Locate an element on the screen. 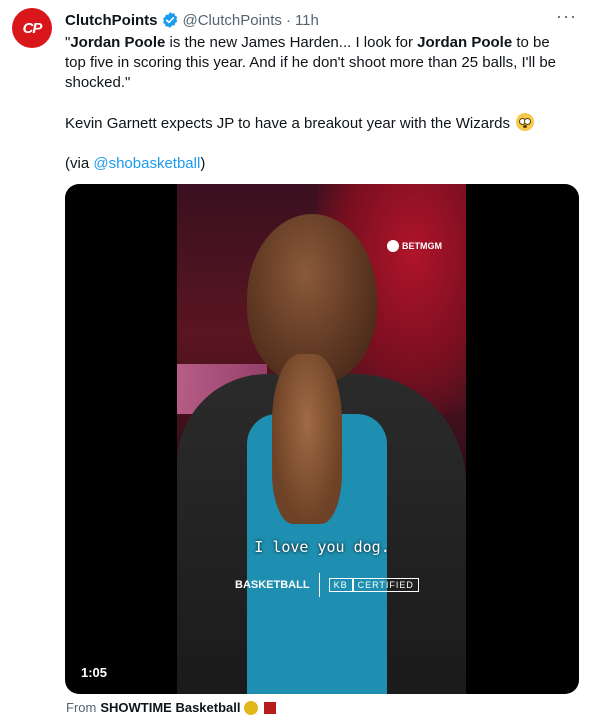 The height and width of the screenshot is (717, 601). avatar-logo-text: CP is located at coordinates (32, 28).